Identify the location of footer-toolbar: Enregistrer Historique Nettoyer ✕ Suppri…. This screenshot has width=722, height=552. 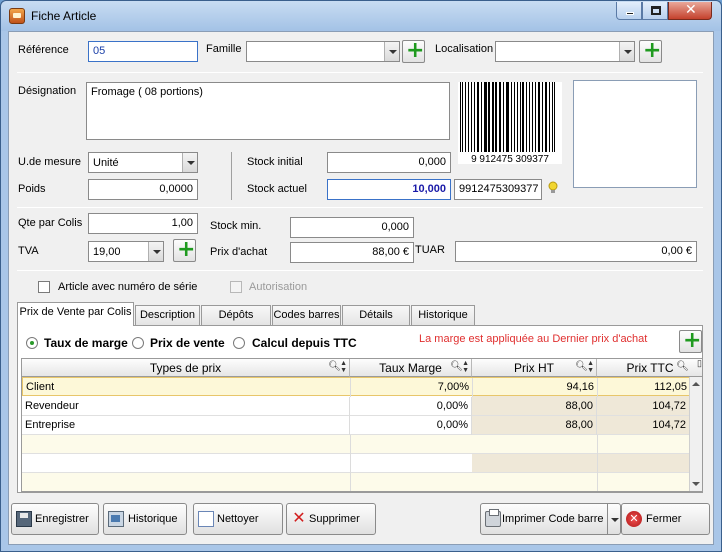
(361, 518).